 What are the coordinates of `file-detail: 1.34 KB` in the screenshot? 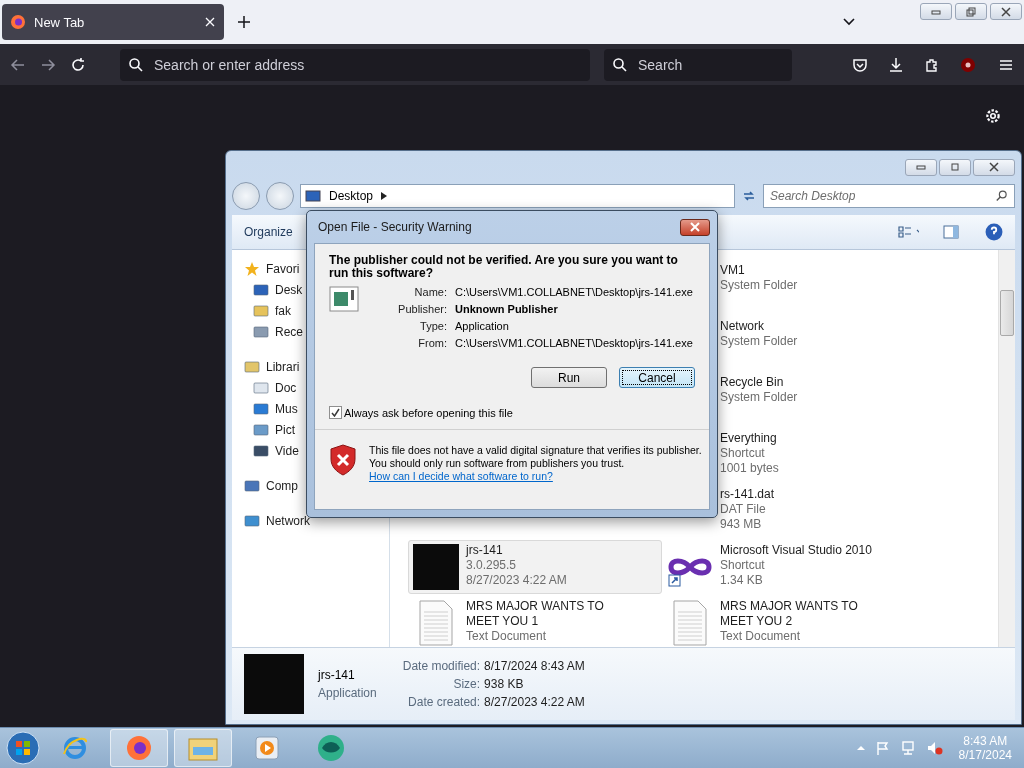 It's located at (742, 580).